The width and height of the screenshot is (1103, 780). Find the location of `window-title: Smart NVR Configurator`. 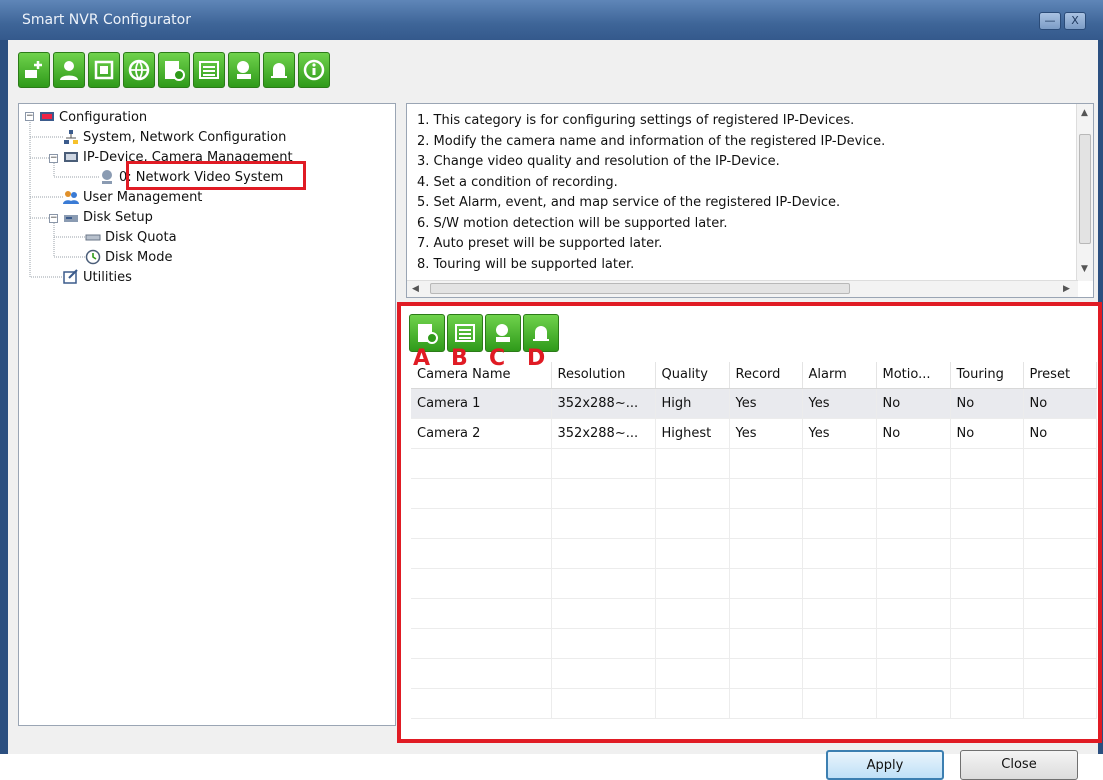

window-title: Smart NVR Configurator is located at coordinates (106, 20).